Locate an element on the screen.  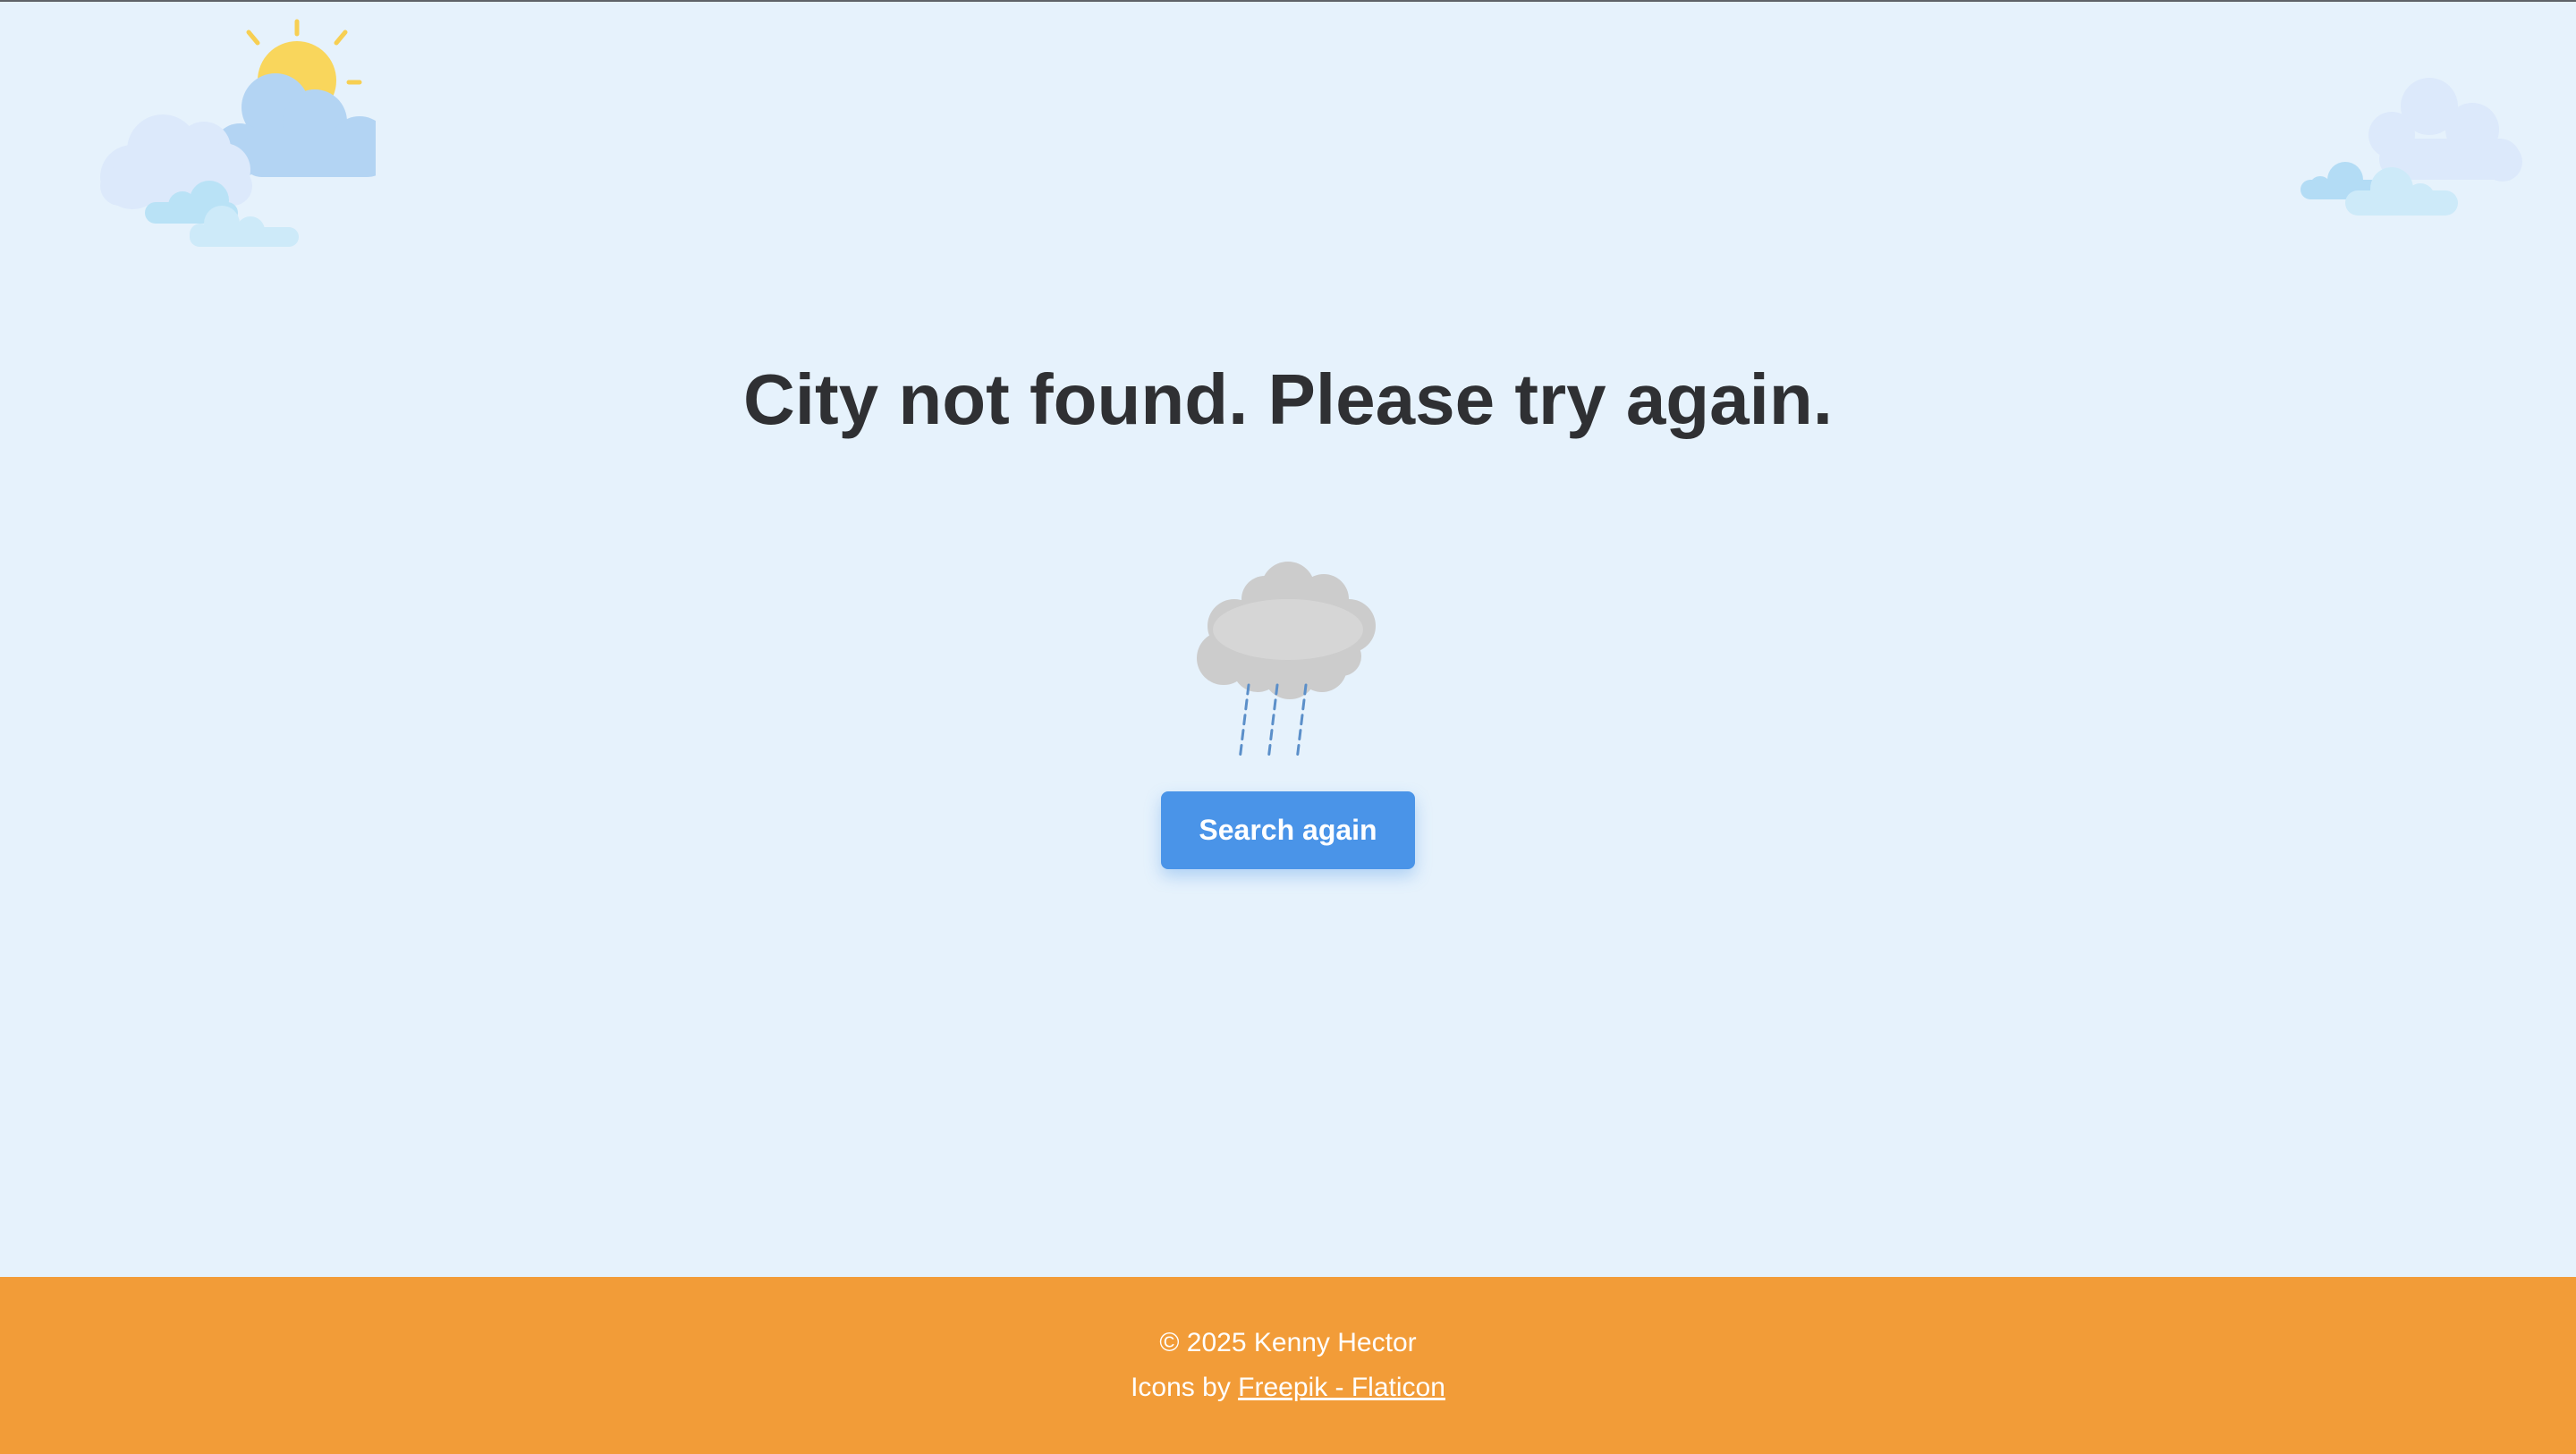
copyright-text: © 2025 Kenny Hector is located at coordinates (1288, 1343).